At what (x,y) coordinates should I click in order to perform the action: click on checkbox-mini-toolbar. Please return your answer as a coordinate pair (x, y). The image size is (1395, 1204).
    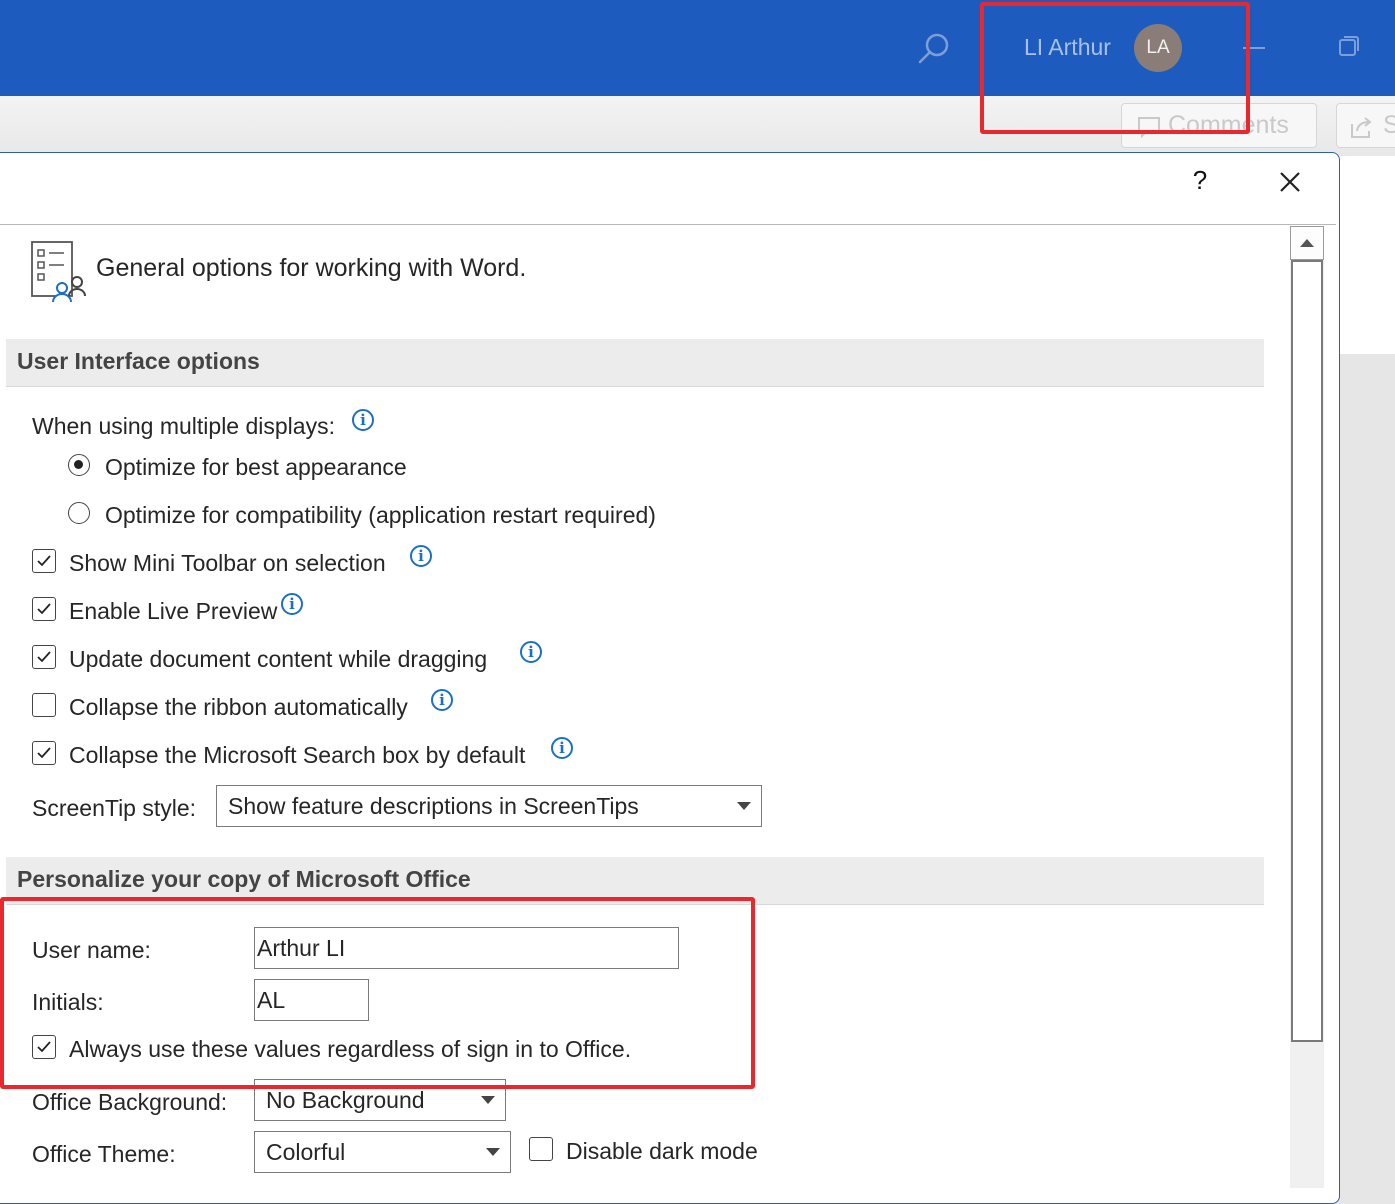
    Looking at the image, I should click on (44, 561).